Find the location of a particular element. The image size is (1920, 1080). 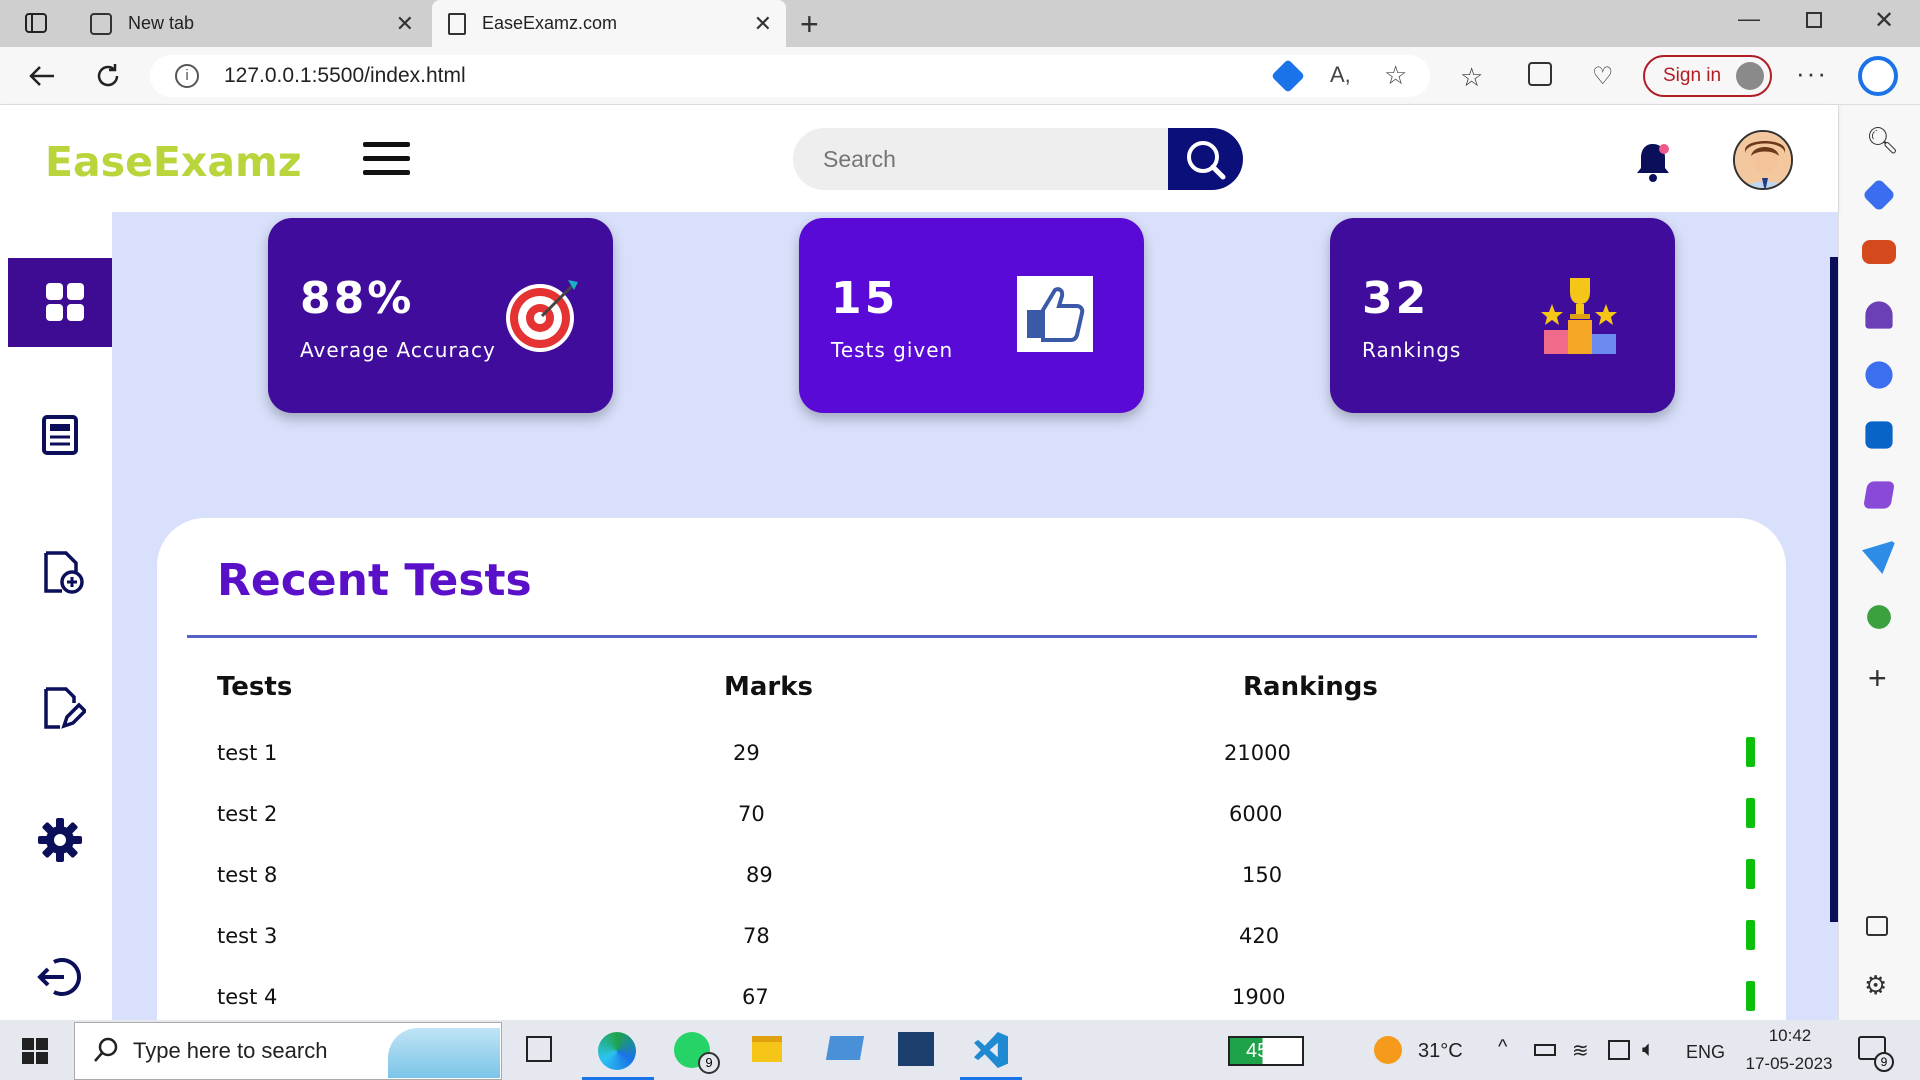

weather-temp: 31°C is located at coordinates (1440, 1051).